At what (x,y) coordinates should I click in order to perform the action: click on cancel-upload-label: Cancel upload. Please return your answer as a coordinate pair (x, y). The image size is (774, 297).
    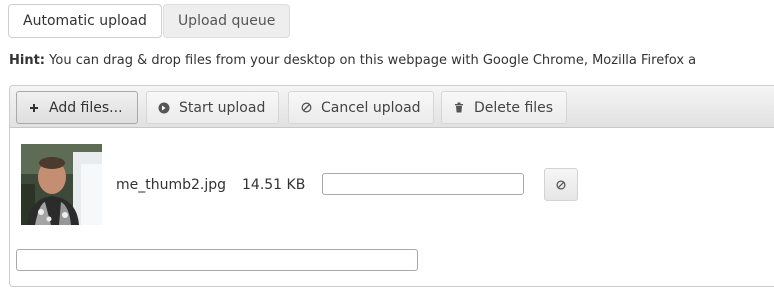
    Looking at the image, I should click on (371, 107).